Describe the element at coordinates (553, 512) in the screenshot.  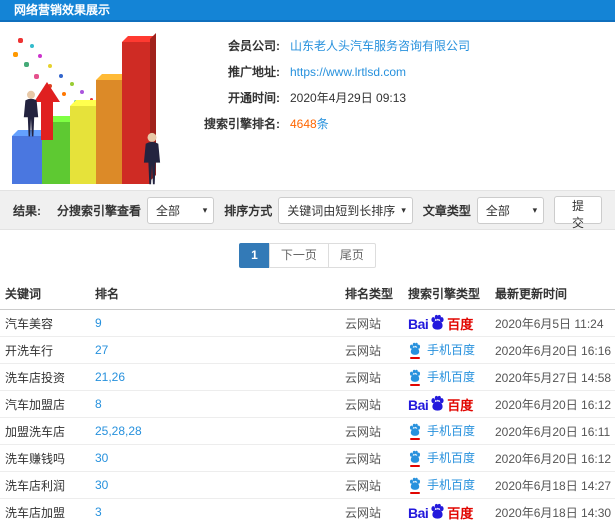
I see `updated-cell: 2020年6月18日 14:30` at that location.